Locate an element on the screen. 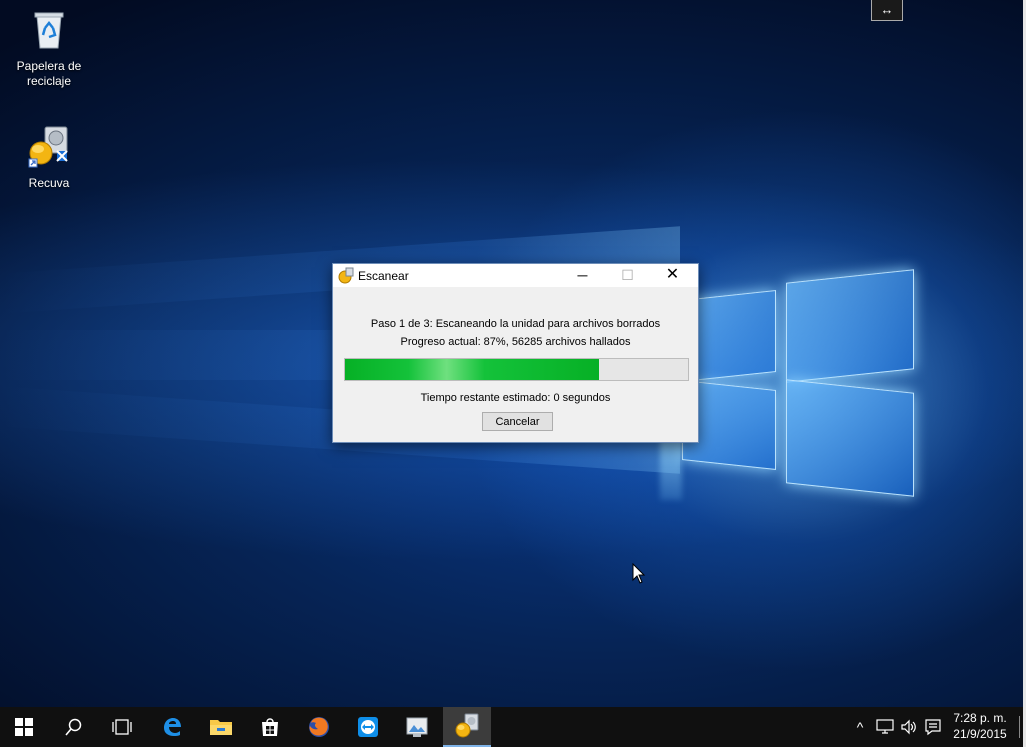  taskbar-recuva is located at coordinates (467, 727).